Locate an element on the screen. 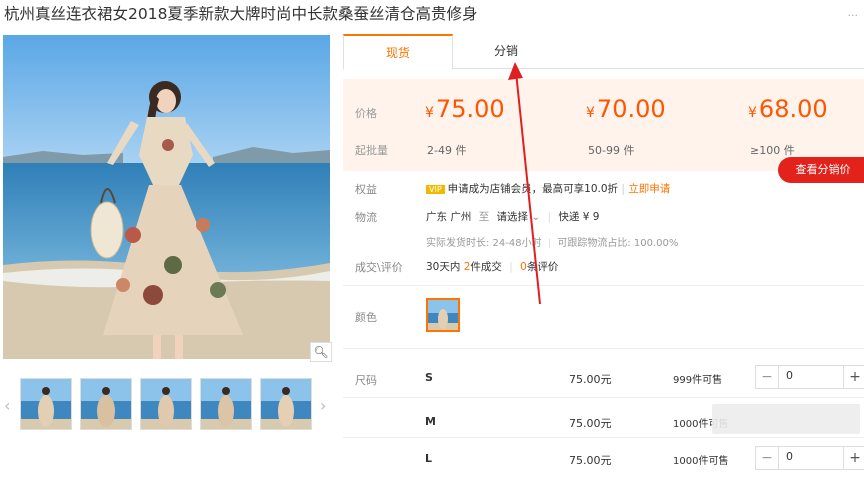  tier-qty: 50-99 件 is located at coordinates (611, 150).